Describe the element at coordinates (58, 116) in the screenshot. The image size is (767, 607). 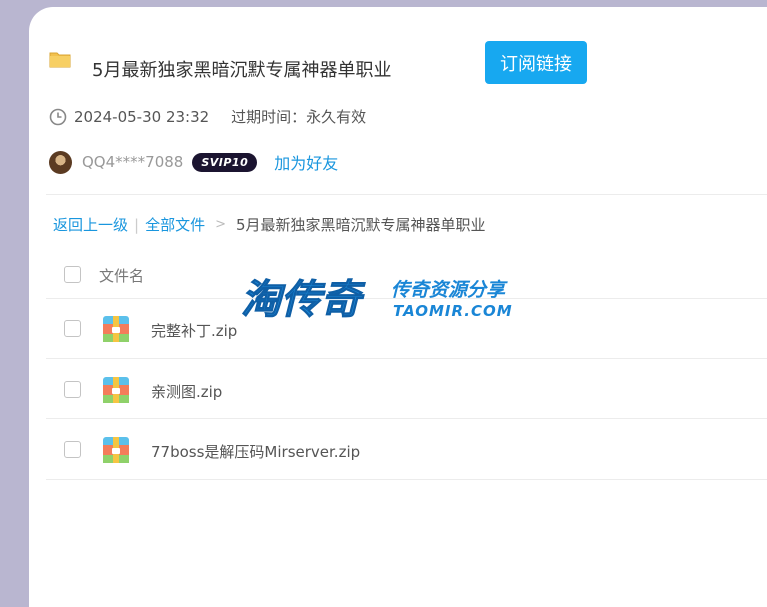
I see `clock-icon` at that location.